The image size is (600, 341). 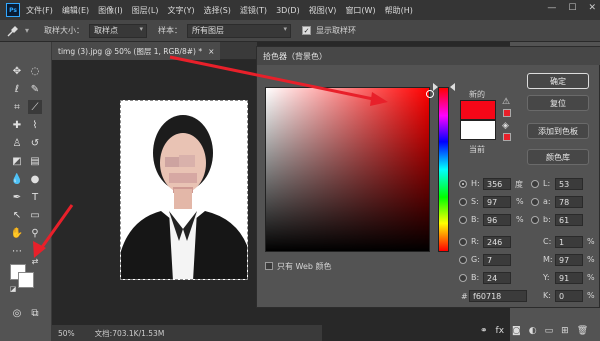 I want to click on color-libraries-button: 颜色库, so click(x=558, y=157).